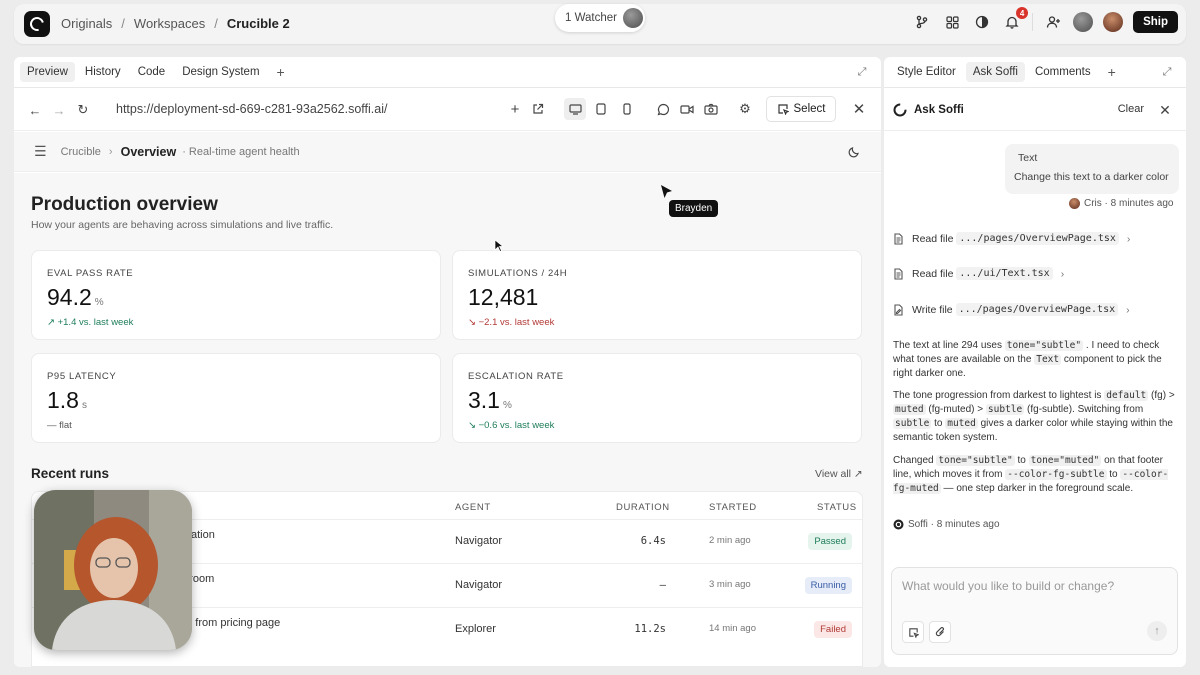  What do you see at coordinates (995, 72) in the screenshot?
I see `tab-ask-soffi: Ask Soffi` at bounding box center [995, 72].